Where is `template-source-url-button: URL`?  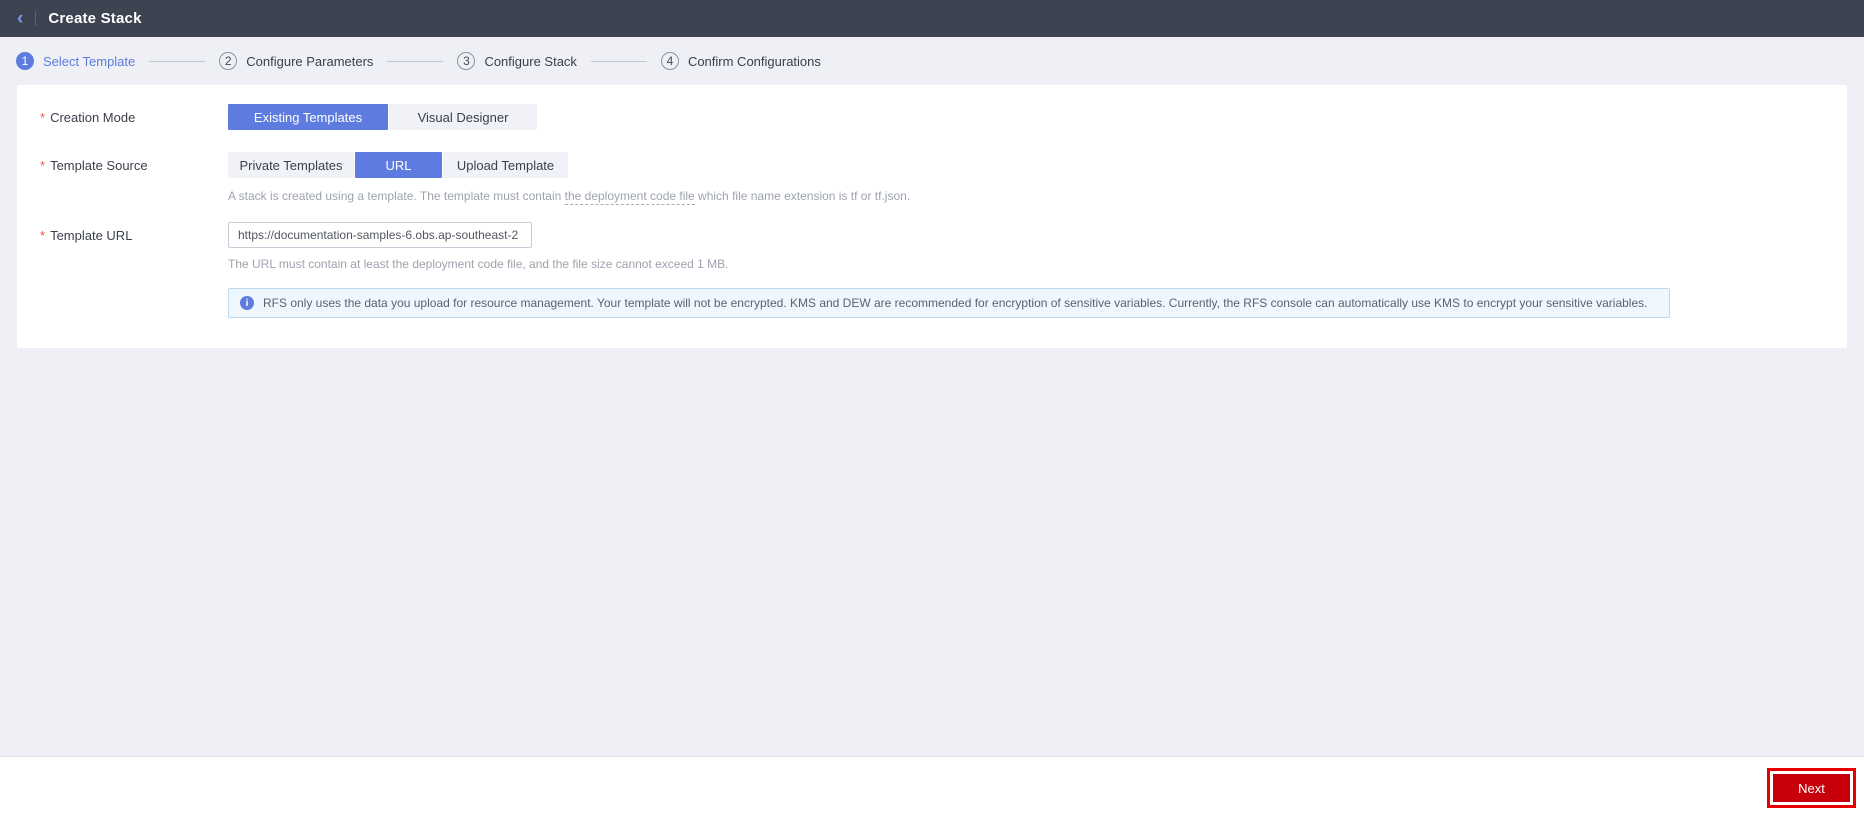
template-source-url-button: URL is located at coordinates (398, 165).